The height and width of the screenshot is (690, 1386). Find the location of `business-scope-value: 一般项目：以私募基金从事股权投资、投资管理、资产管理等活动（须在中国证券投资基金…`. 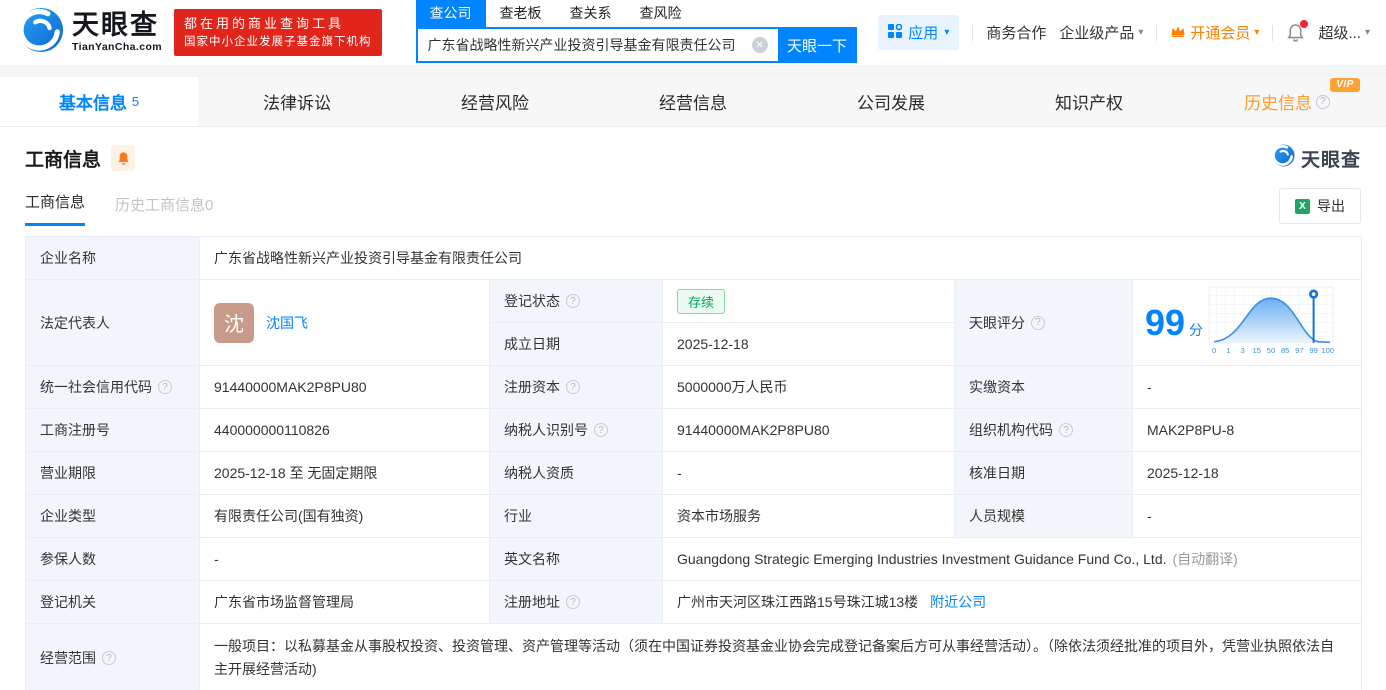

business-scope-value: 一般项目：以私募基金从事股权投资、投资管理、资产管理等活动（须在中国证券投资基金… is located at coordinates (781, 657).